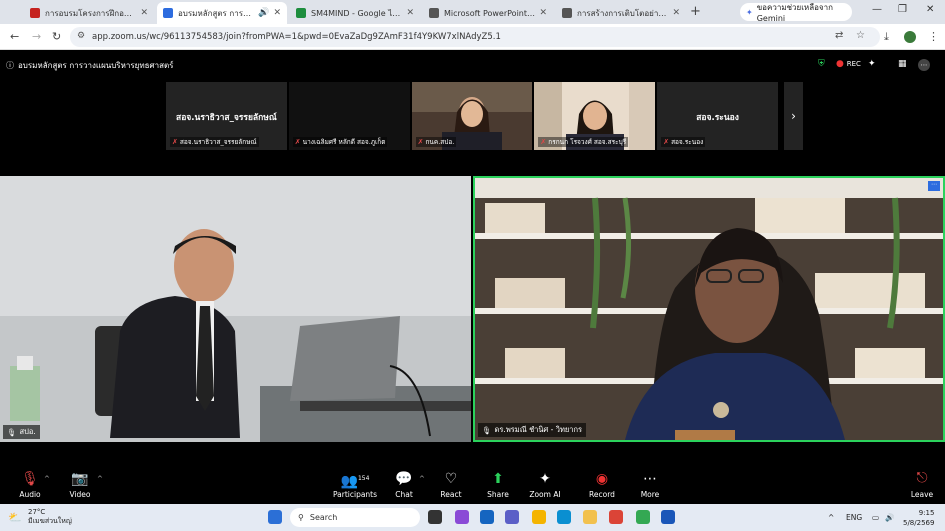  I want to click on more-button: ⋯ More, so click(650, 484).